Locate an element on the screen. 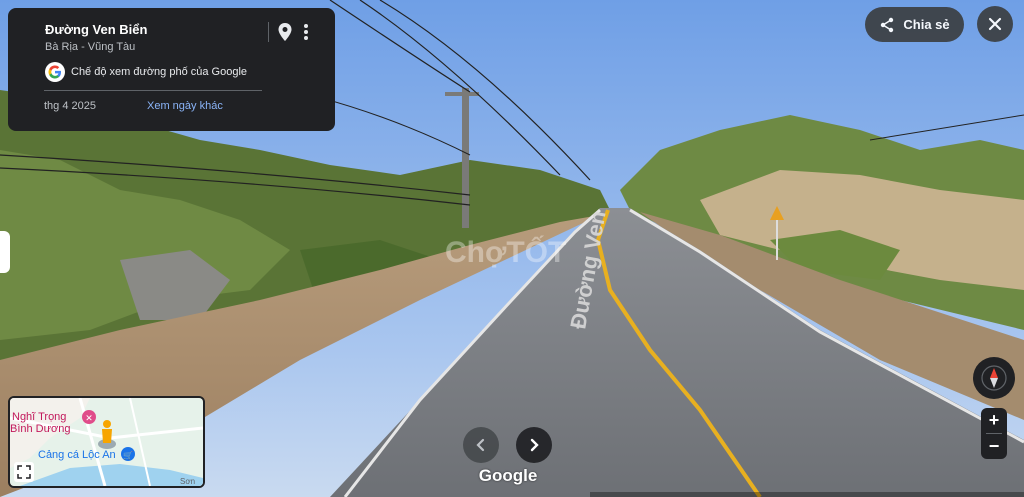  compass-icon is located at coordinates (994, 378).